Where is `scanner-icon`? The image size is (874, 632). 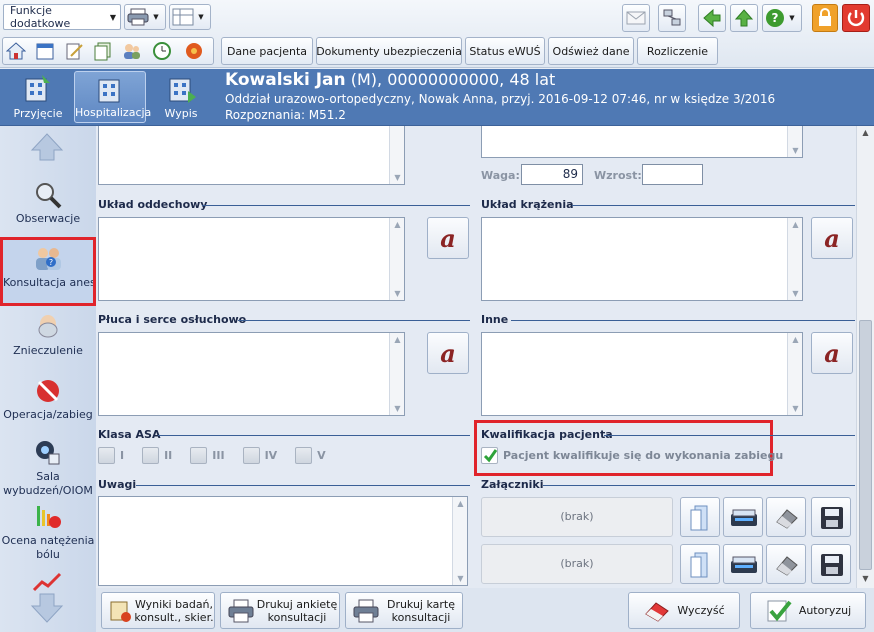 scanner-icon is located at coordinates (744, 517).